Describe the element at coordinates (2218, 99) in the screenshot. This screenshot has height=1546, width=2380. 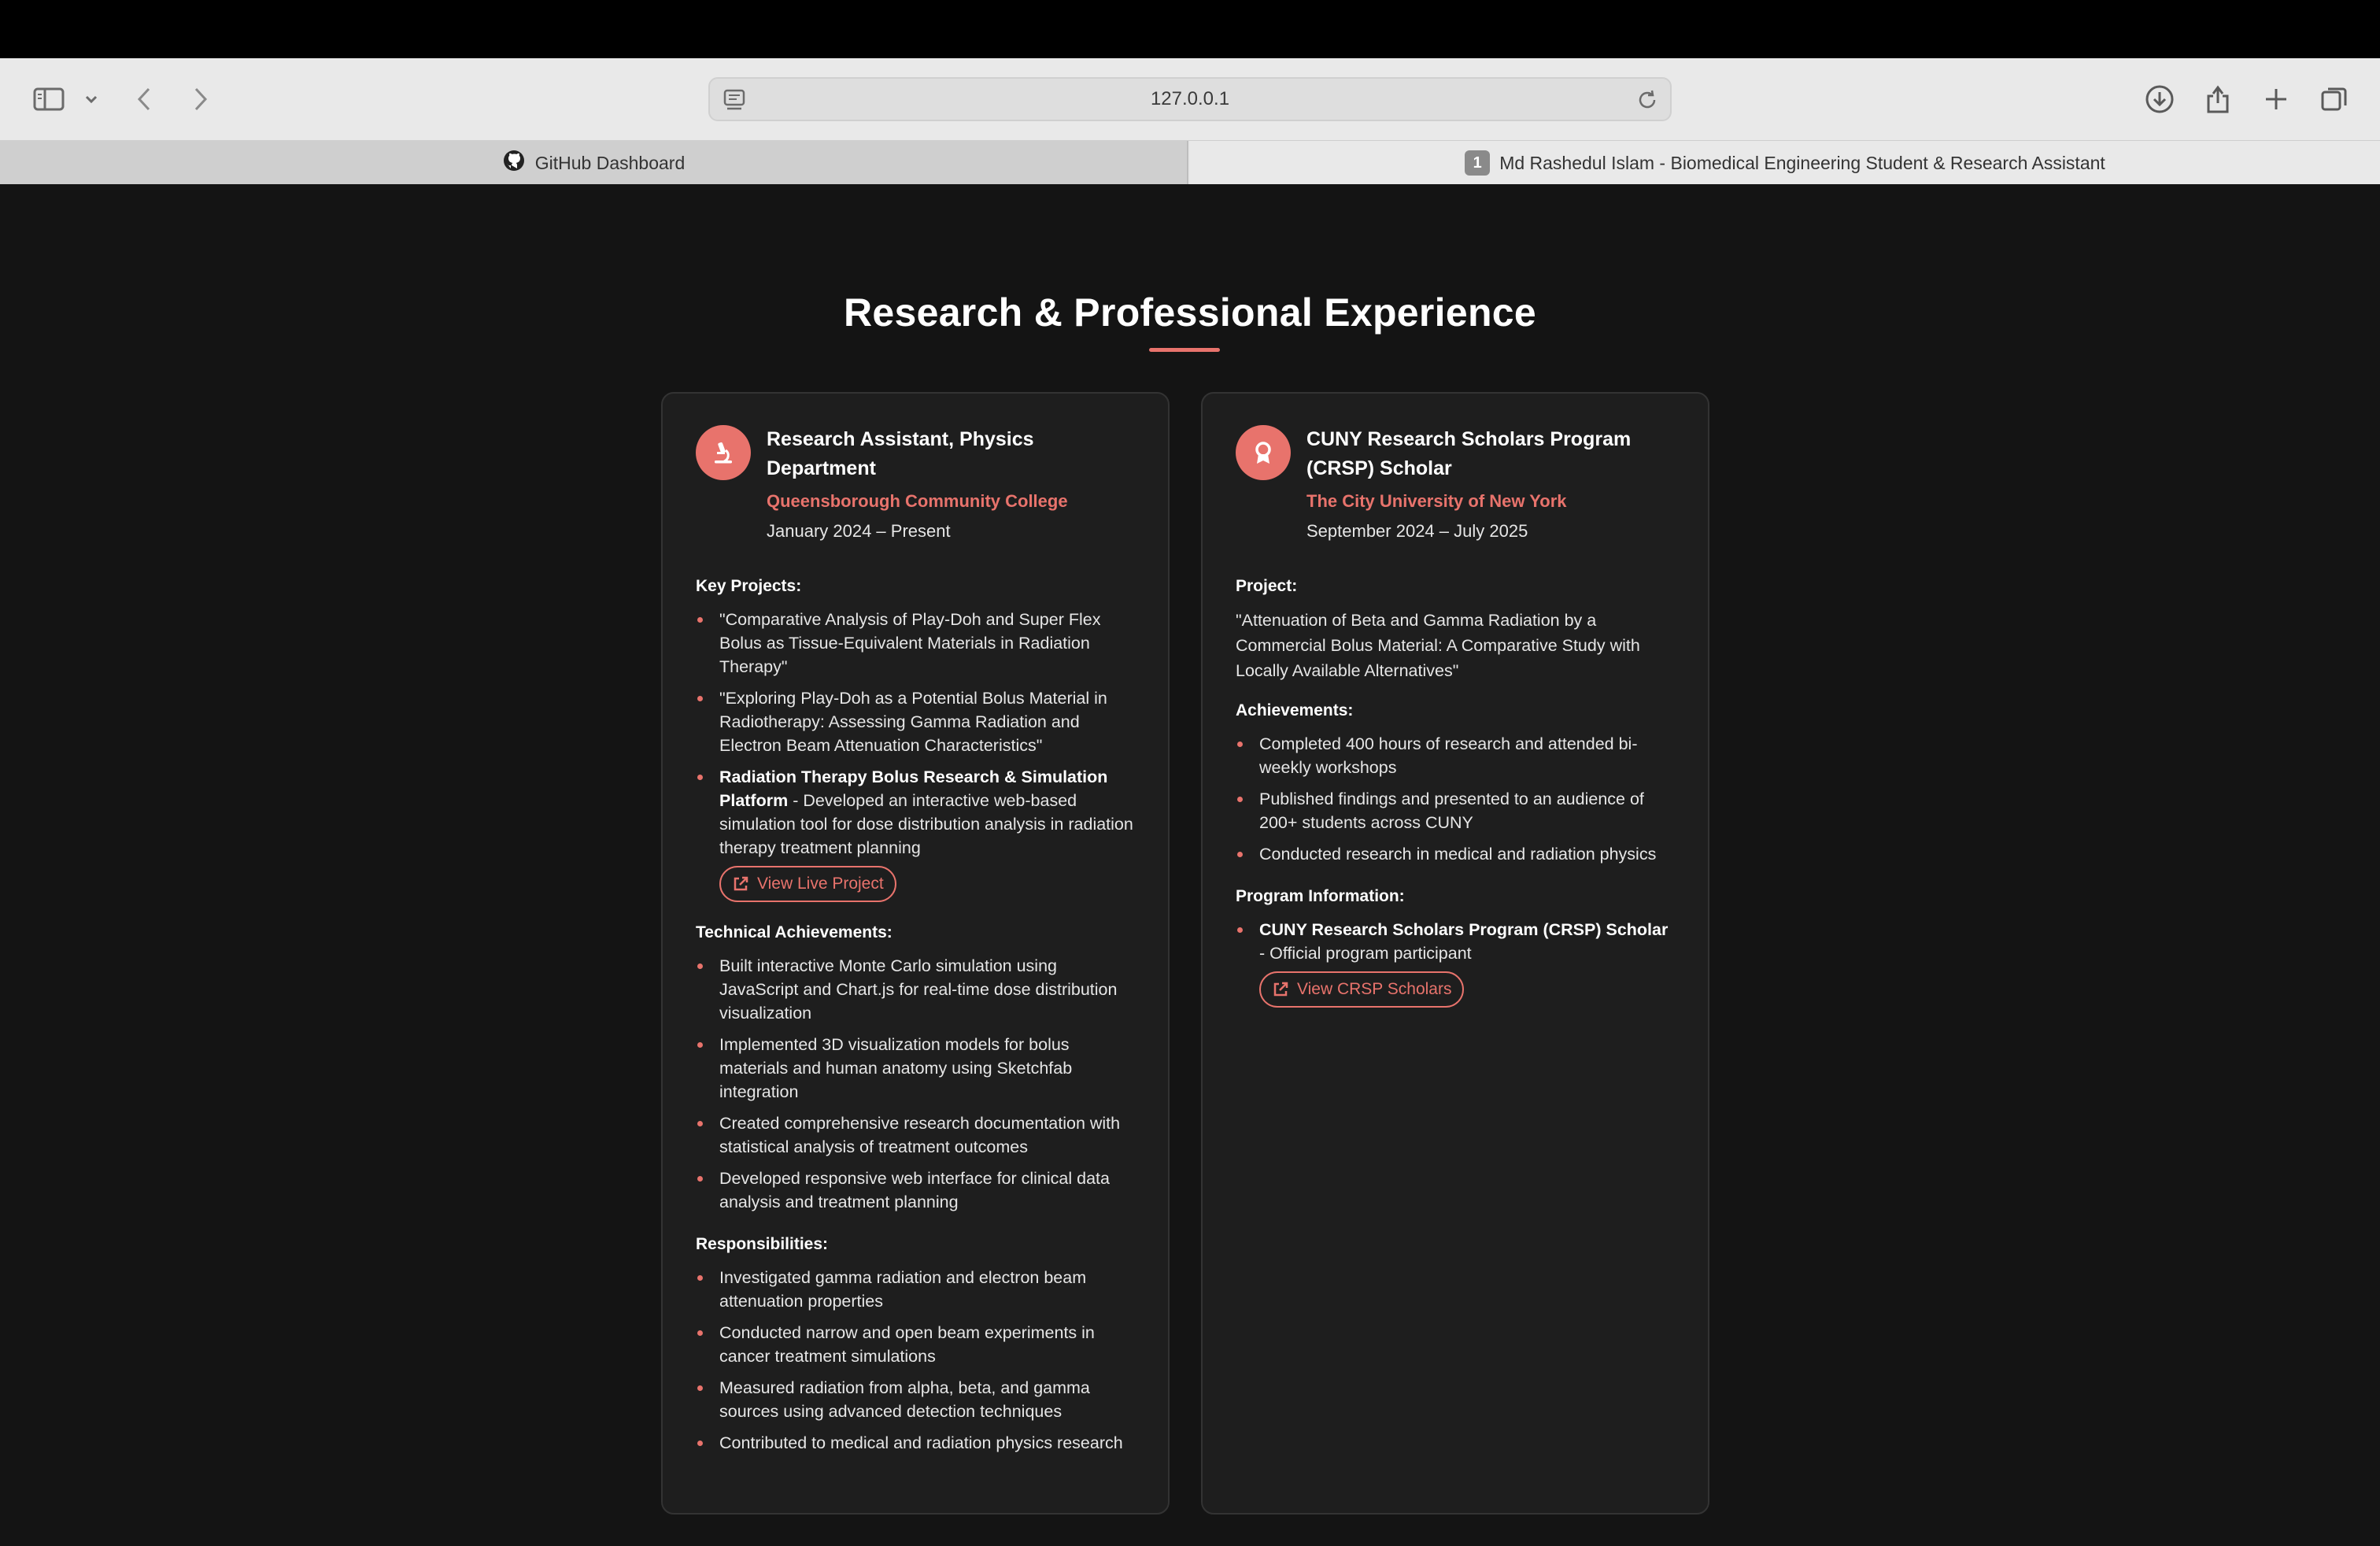
I see `share-icon` at that location.